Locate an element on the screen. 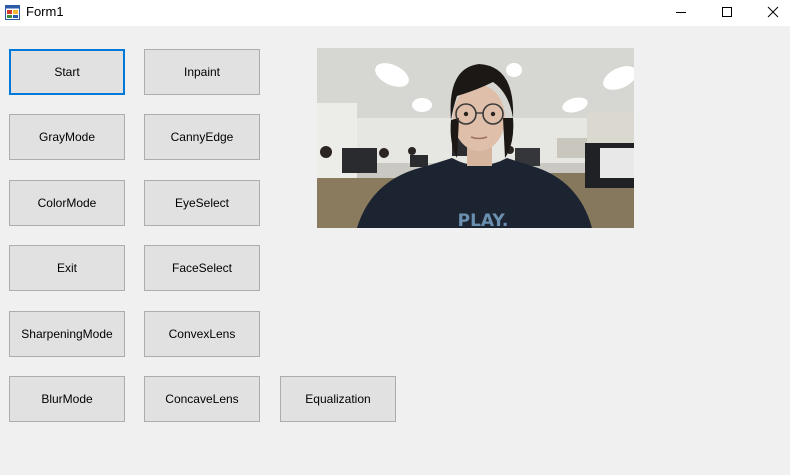 The width and height of the screenshot is (790, 475). minimize-icon is located at coordinates (681, 12).